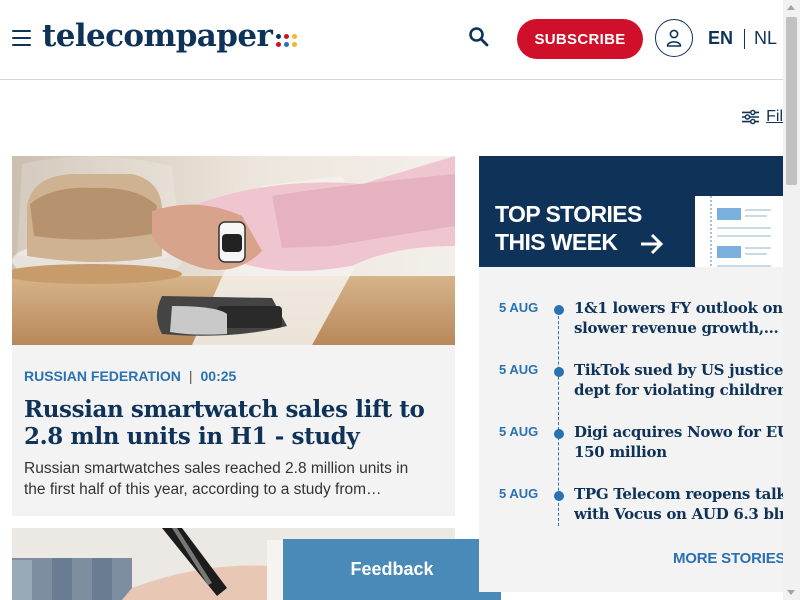 The image size is (800, 600). Describe the element at coordinates (791, 101) in the screenshot. I see `scroll-thumb` at that location.